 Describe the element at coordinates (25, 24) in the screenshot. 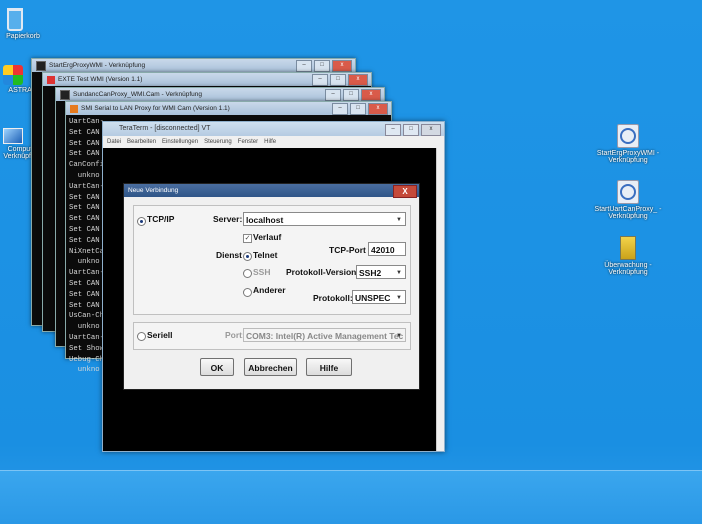

I see `recycle-bin-icon: Papierkorb` at that location.